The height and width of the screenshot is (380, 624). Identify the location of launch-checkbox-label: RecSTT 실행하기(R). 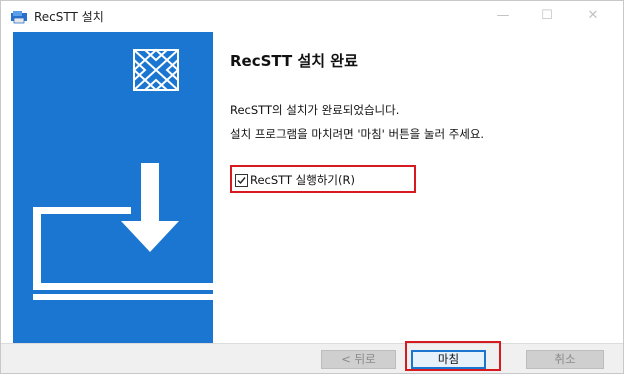
(302, 180).